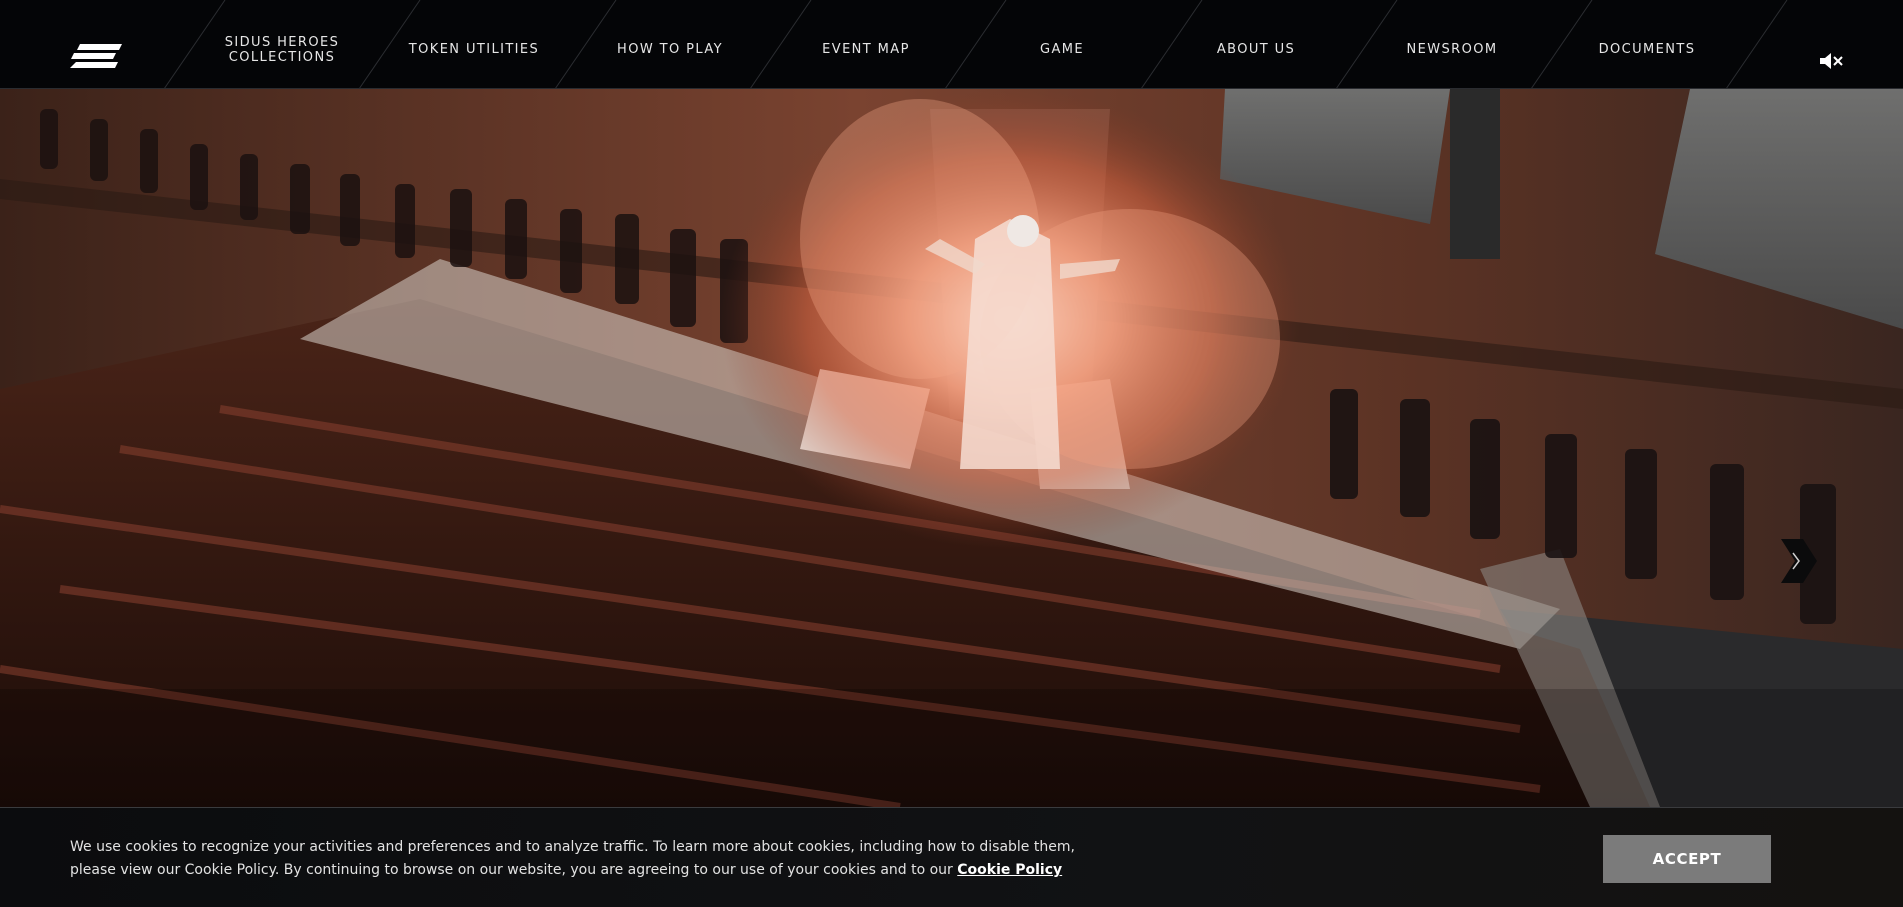  Describe the element at coordinates (474, 49) in the screenshot. I see `nav-label: TOKEN UTILITIES` at that location.